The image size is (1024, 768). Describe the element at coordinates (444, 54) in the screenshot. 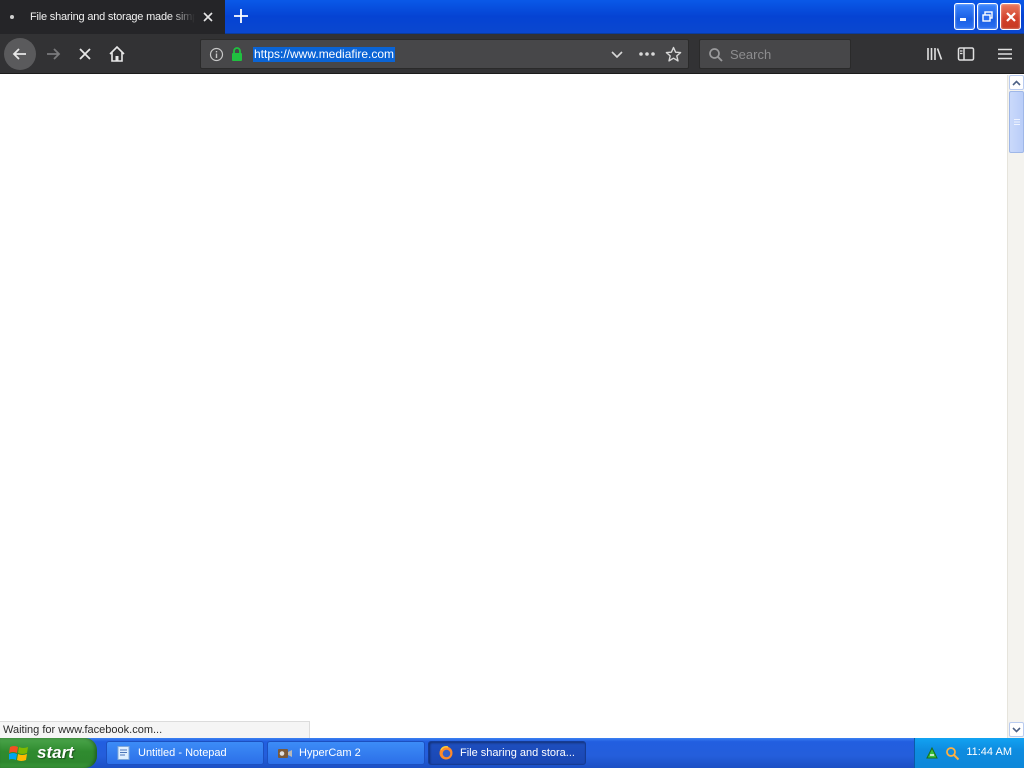

I see `address-bar: https://www.mediafire.com` at that location.